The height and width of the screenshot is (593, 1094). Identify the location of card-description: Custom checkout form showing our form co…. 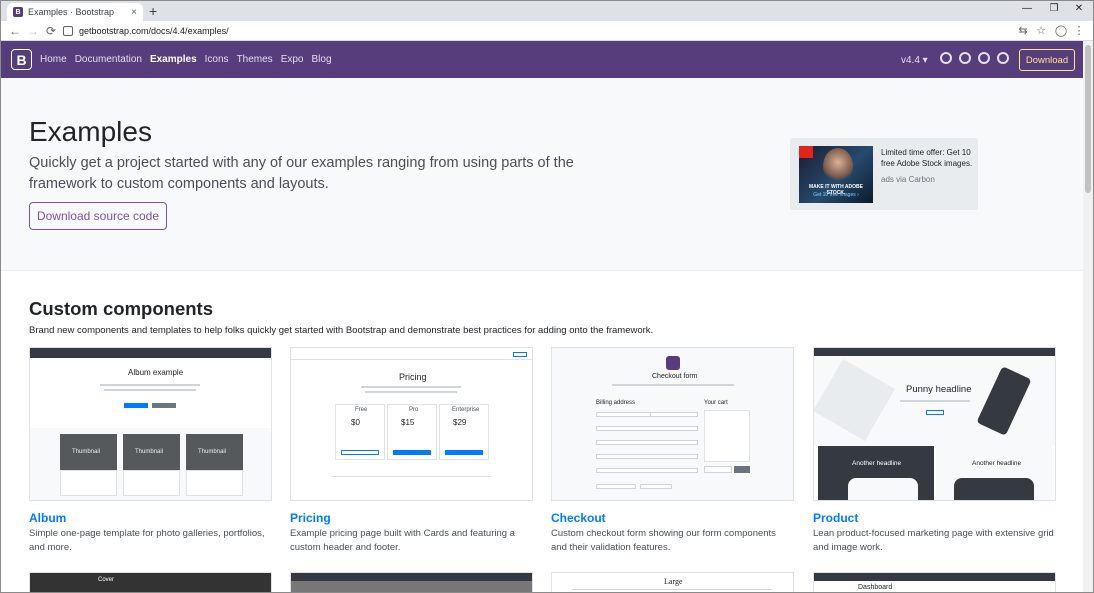
(663, 540).